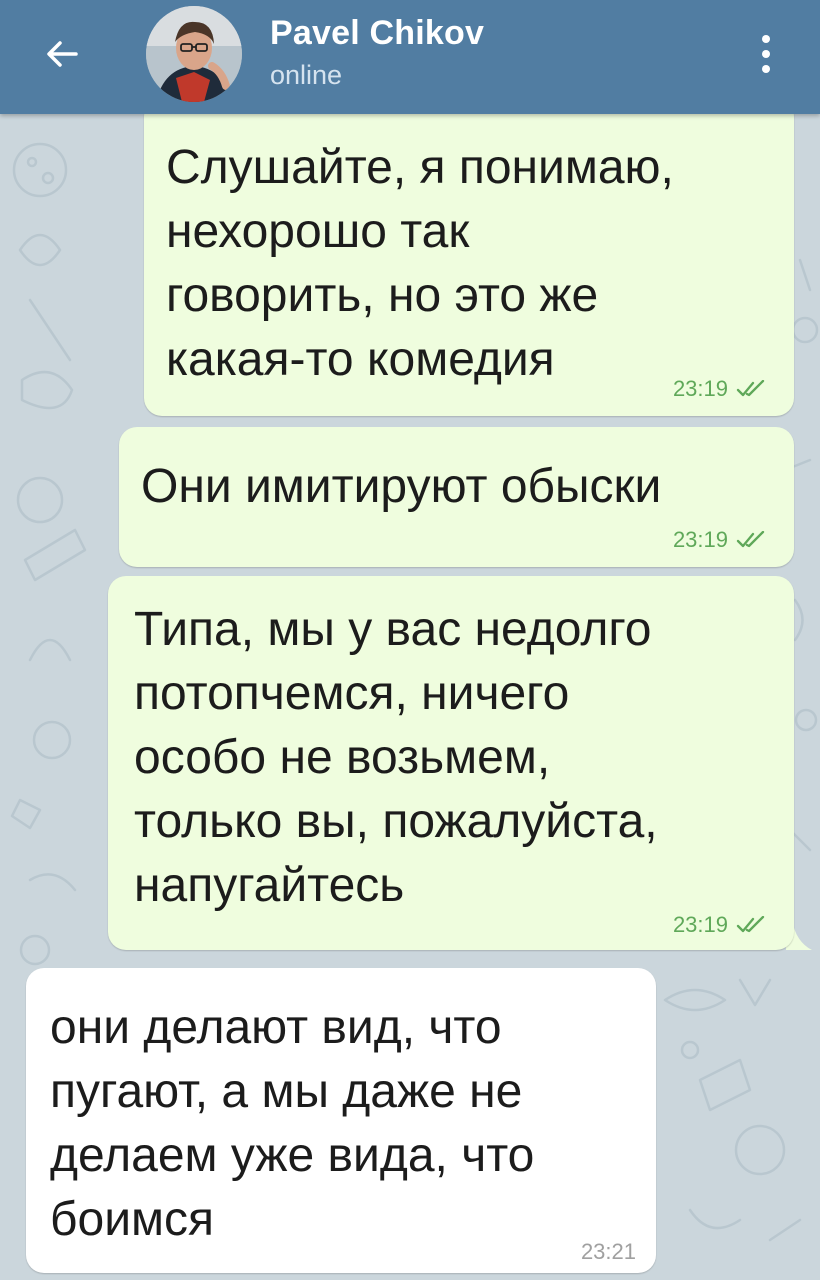 The image size is (820, 1280). Describe the element at coordinates (377, 33) in the screenshot. I see `contact-name: Pavel Chikov` at that location.